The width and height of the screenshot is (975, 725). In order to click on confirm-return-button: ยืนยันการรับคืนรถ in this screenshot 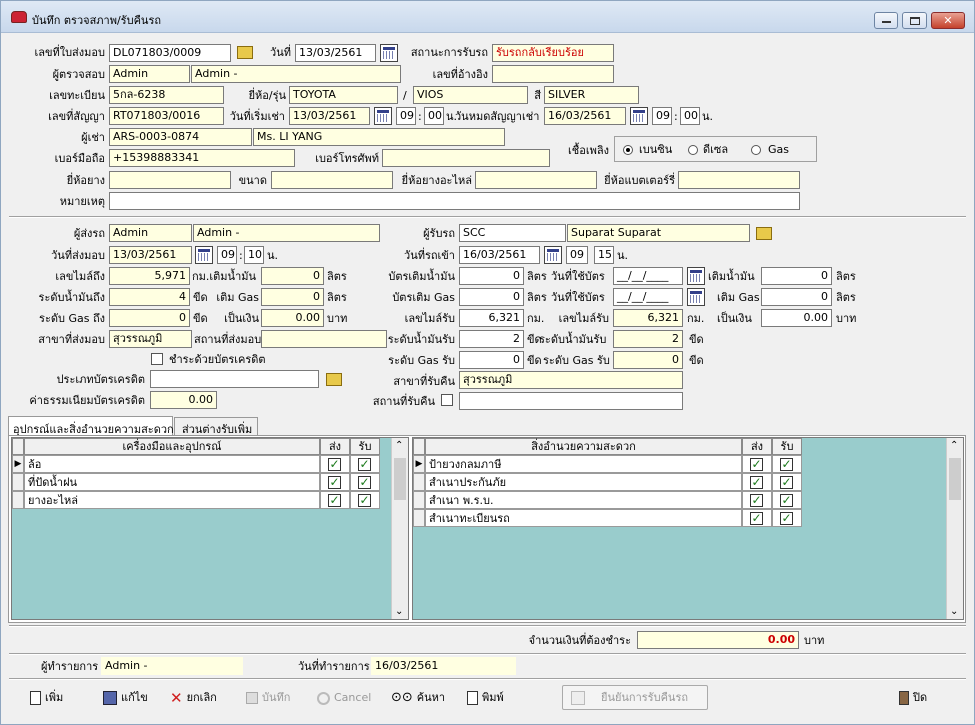, I will do `click(635, 697)`.